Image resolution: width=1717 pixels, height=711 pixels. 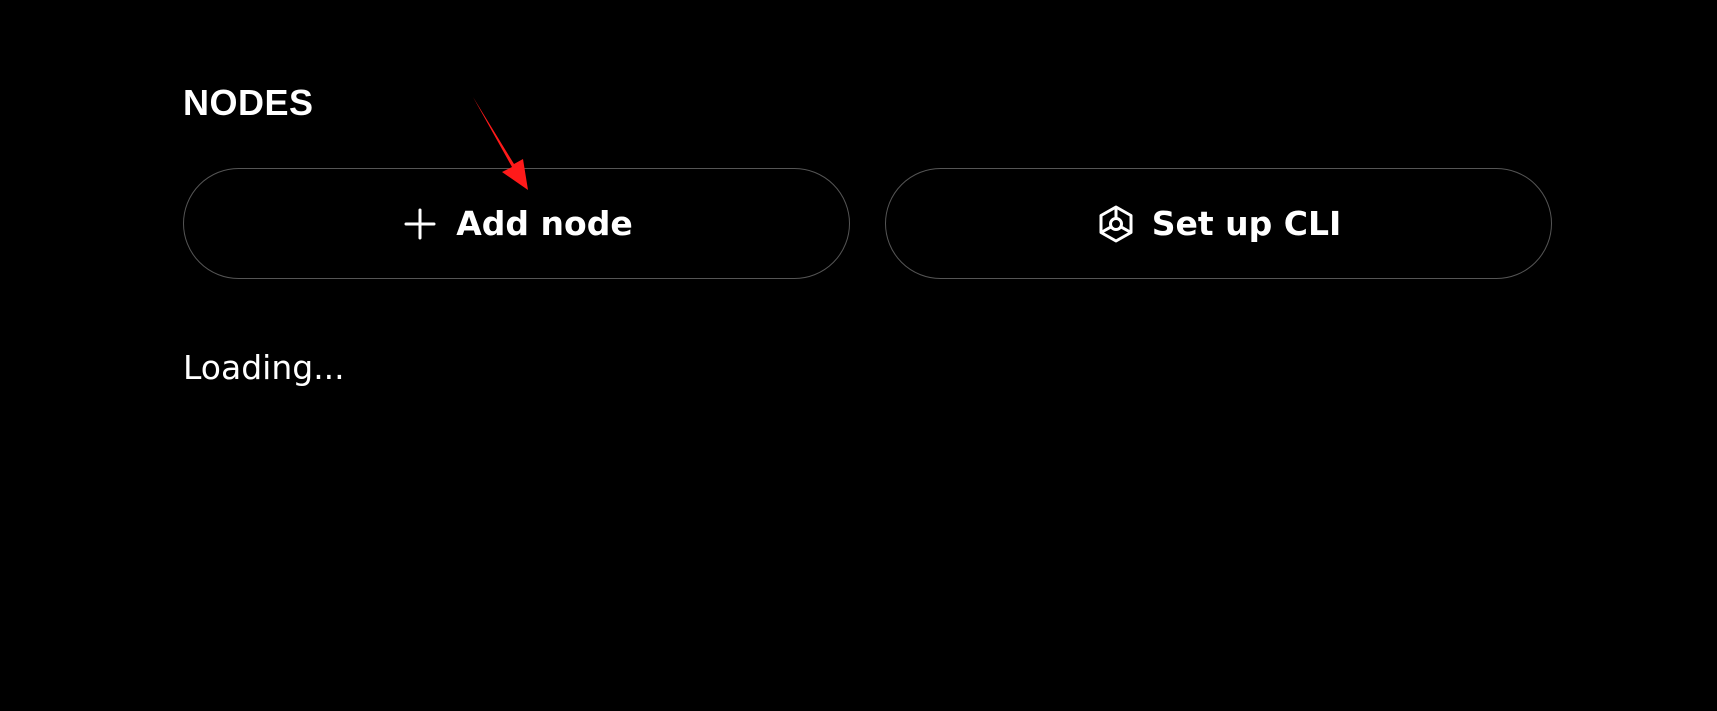 I want to click on section-title: NODES, so click(x=248, y=102).